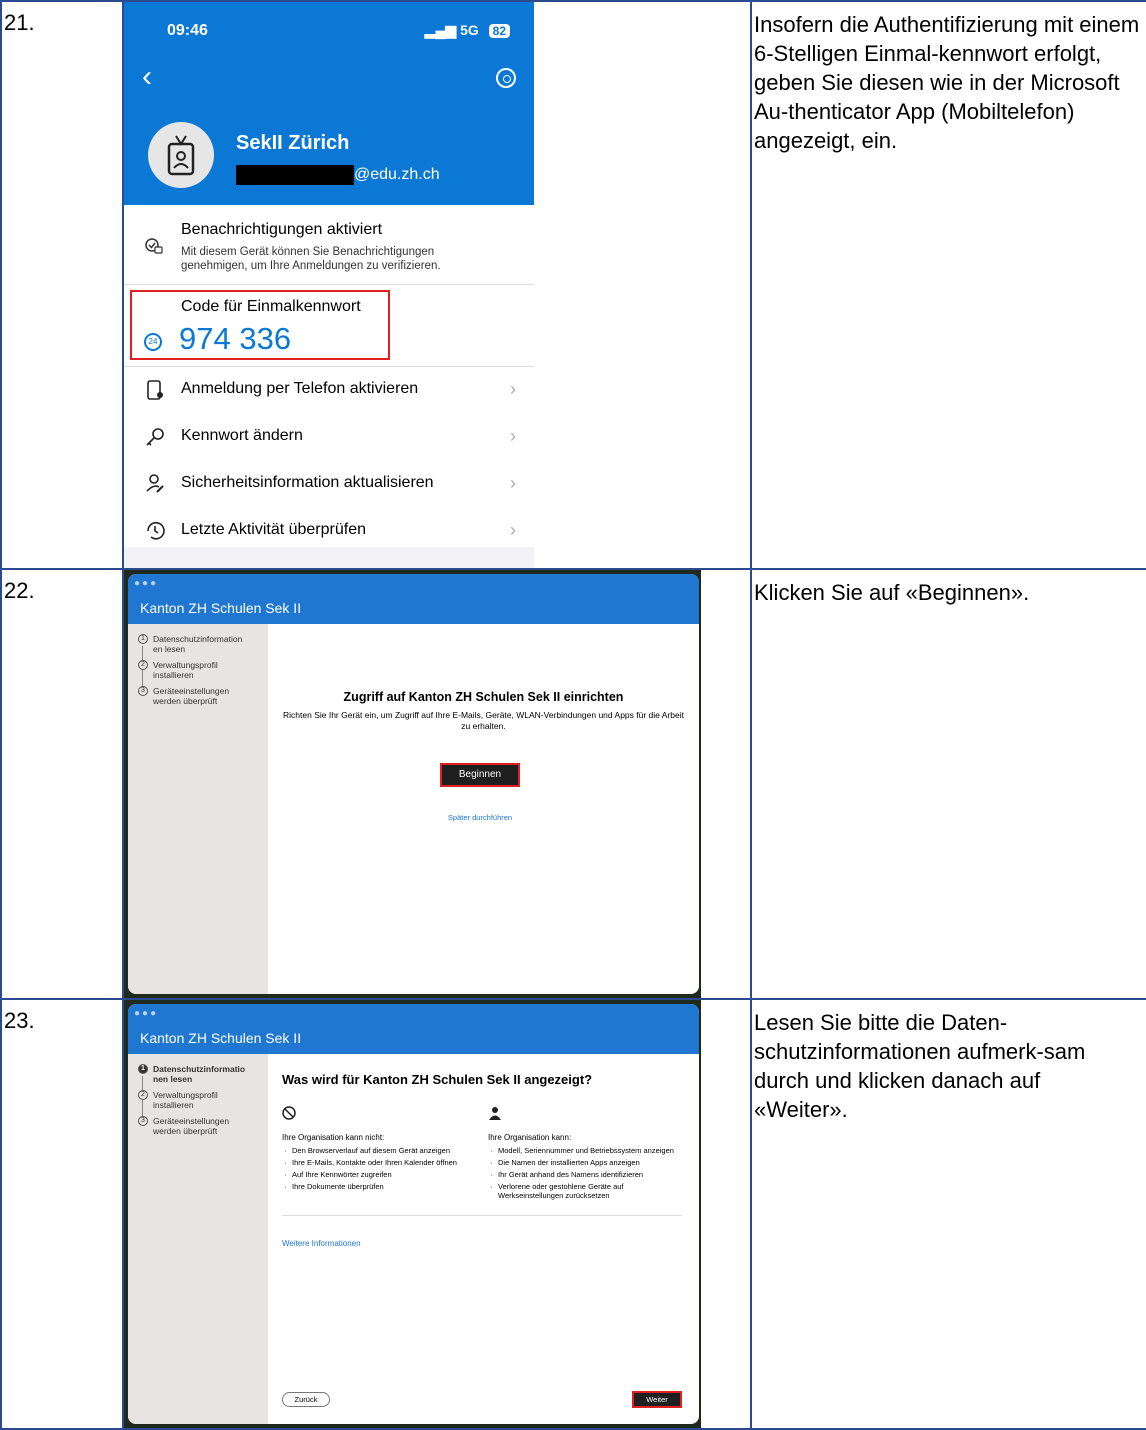  I want to click on menu-label: Letzte Aktivität überprüfen, so click(273, 529).